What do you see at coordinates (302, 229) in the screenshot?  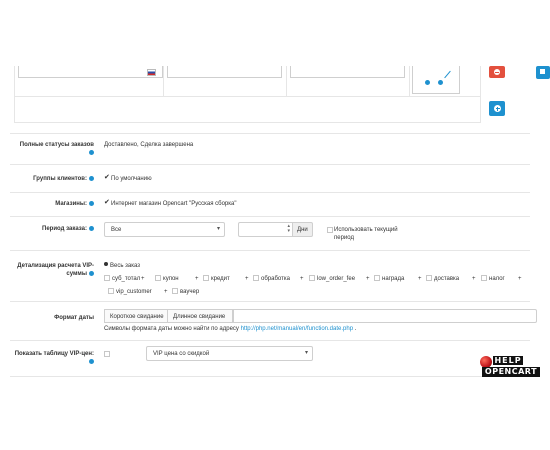 I see `days-addon: Дни` at bounding box center [302, 229].